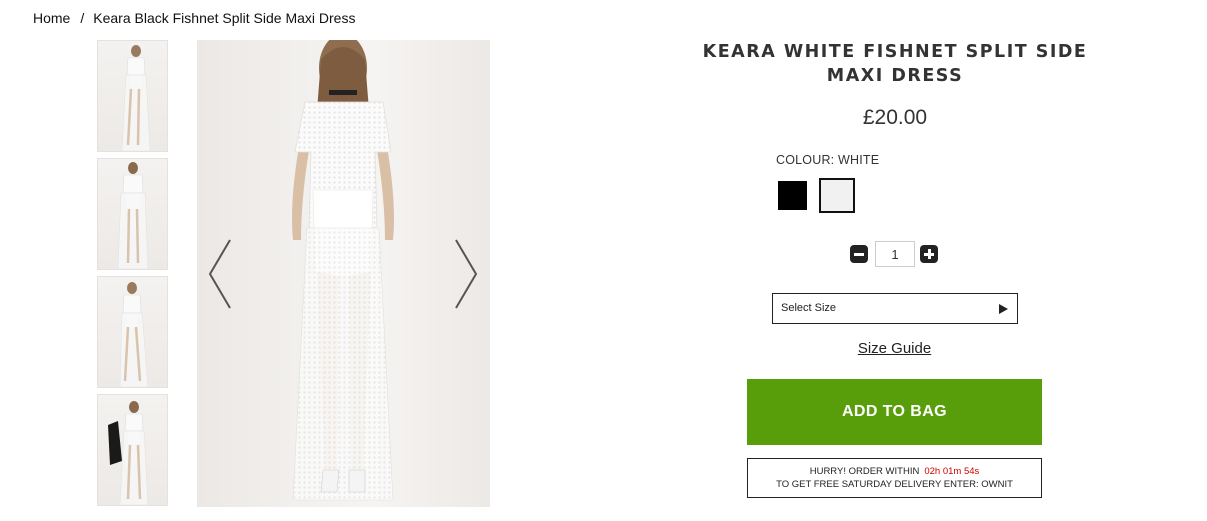  Describe the element at coordinates (221, 274) in the screenshot. I see `chevron-left-icon` at that location.